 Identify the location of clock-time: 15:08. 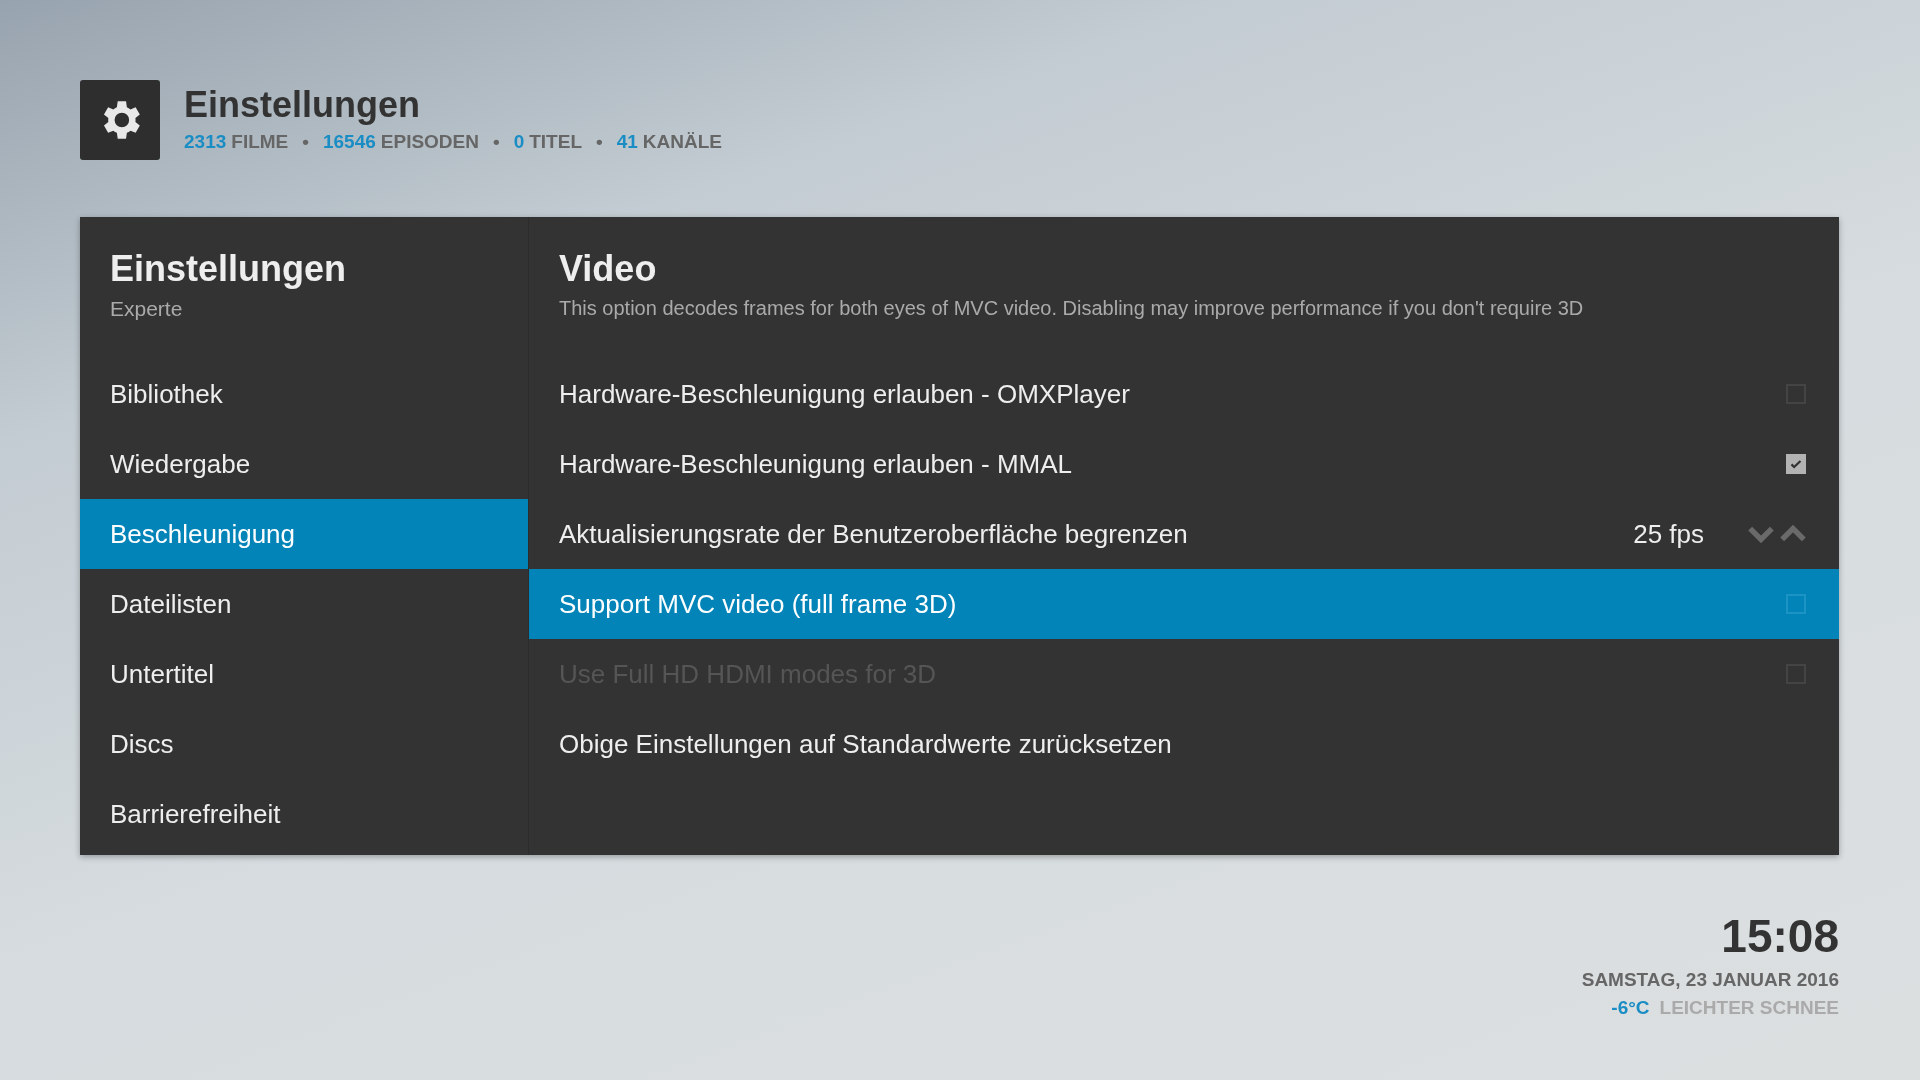
(1780, 936).